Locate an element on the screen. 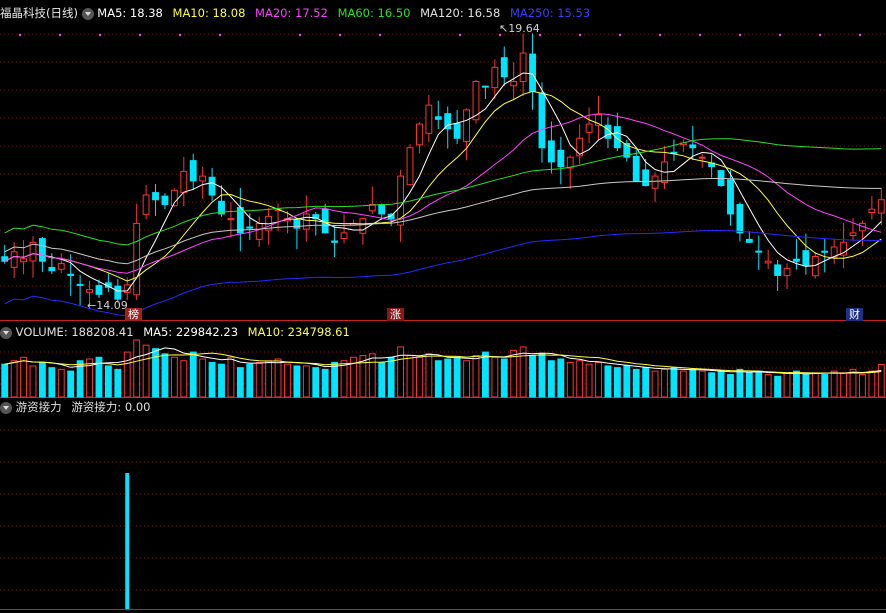 This screenshot has width=886, height=613. settings-dropdown-icon is located at coordinates (87, 13).